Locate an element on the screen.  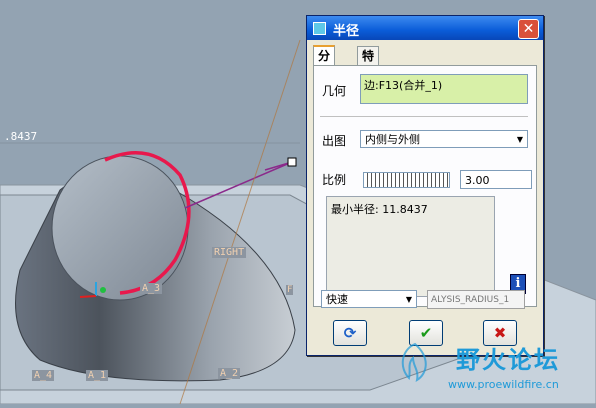
watermark-url: www.proewildfire.cn is located at coordinates (503, 384).